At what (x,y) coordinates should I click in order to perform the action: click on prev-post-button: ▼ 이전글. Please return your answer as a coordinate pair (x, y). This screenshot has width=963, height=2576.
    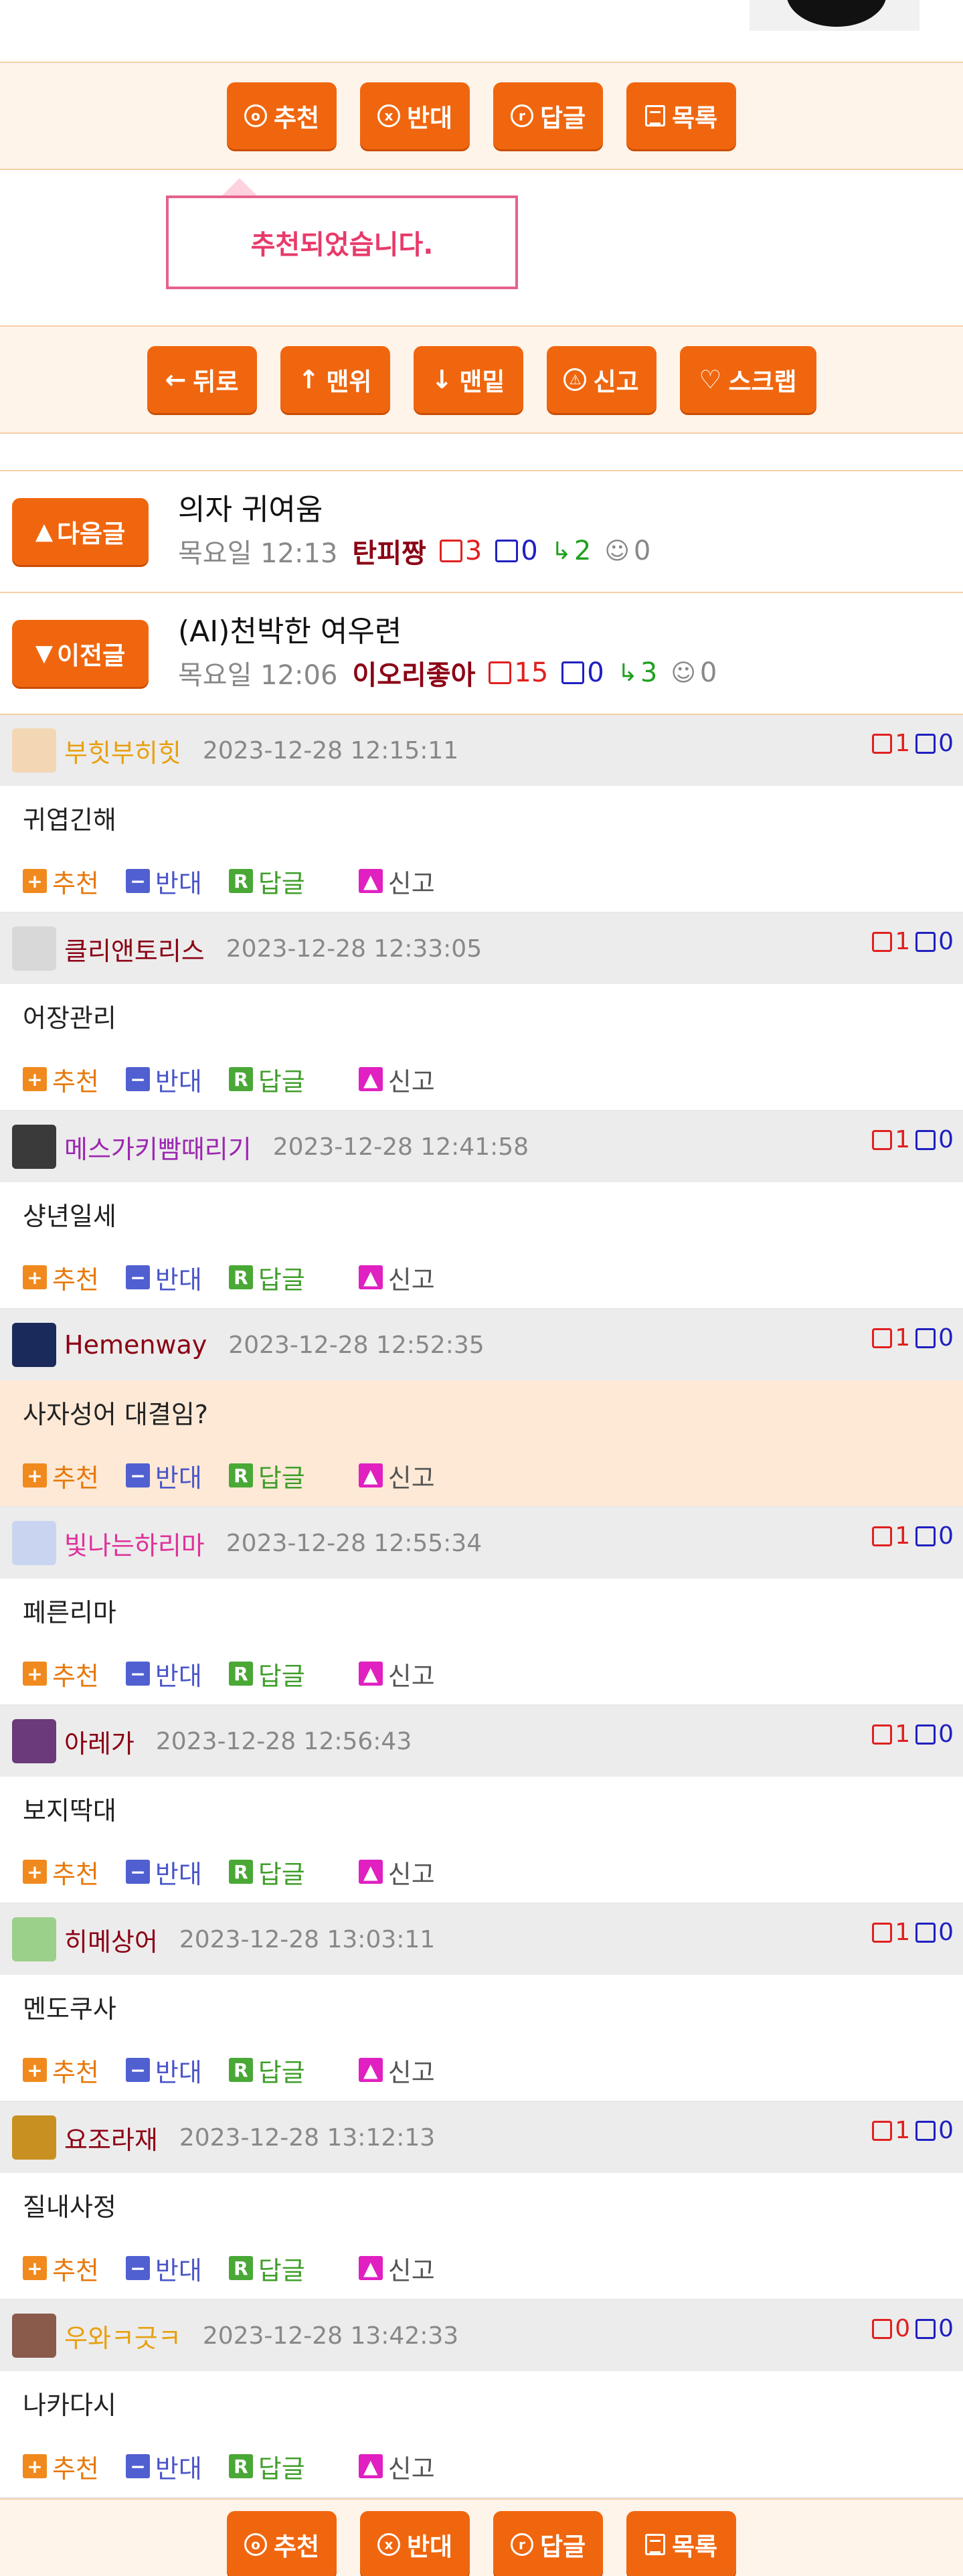
    Looking at the image, I should click on (80, 654).